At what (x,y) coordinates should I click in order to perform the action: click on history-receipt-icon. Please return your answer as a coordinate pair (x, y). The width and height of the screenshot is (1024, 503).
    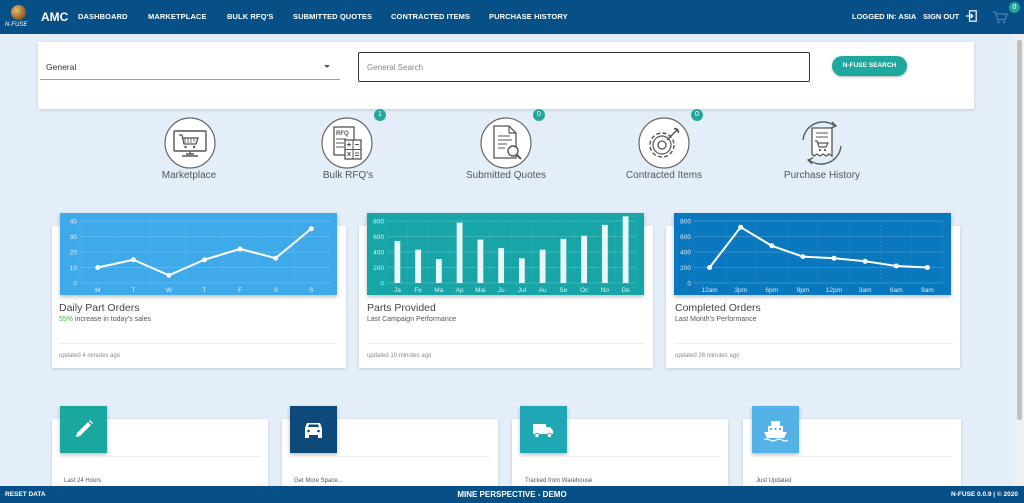
    Looking at the image, I should click on (822, 143).